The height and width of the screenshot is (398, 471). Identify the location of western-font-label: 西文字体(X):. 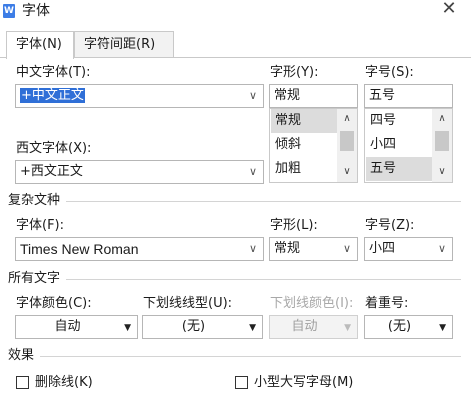
(54, 148).